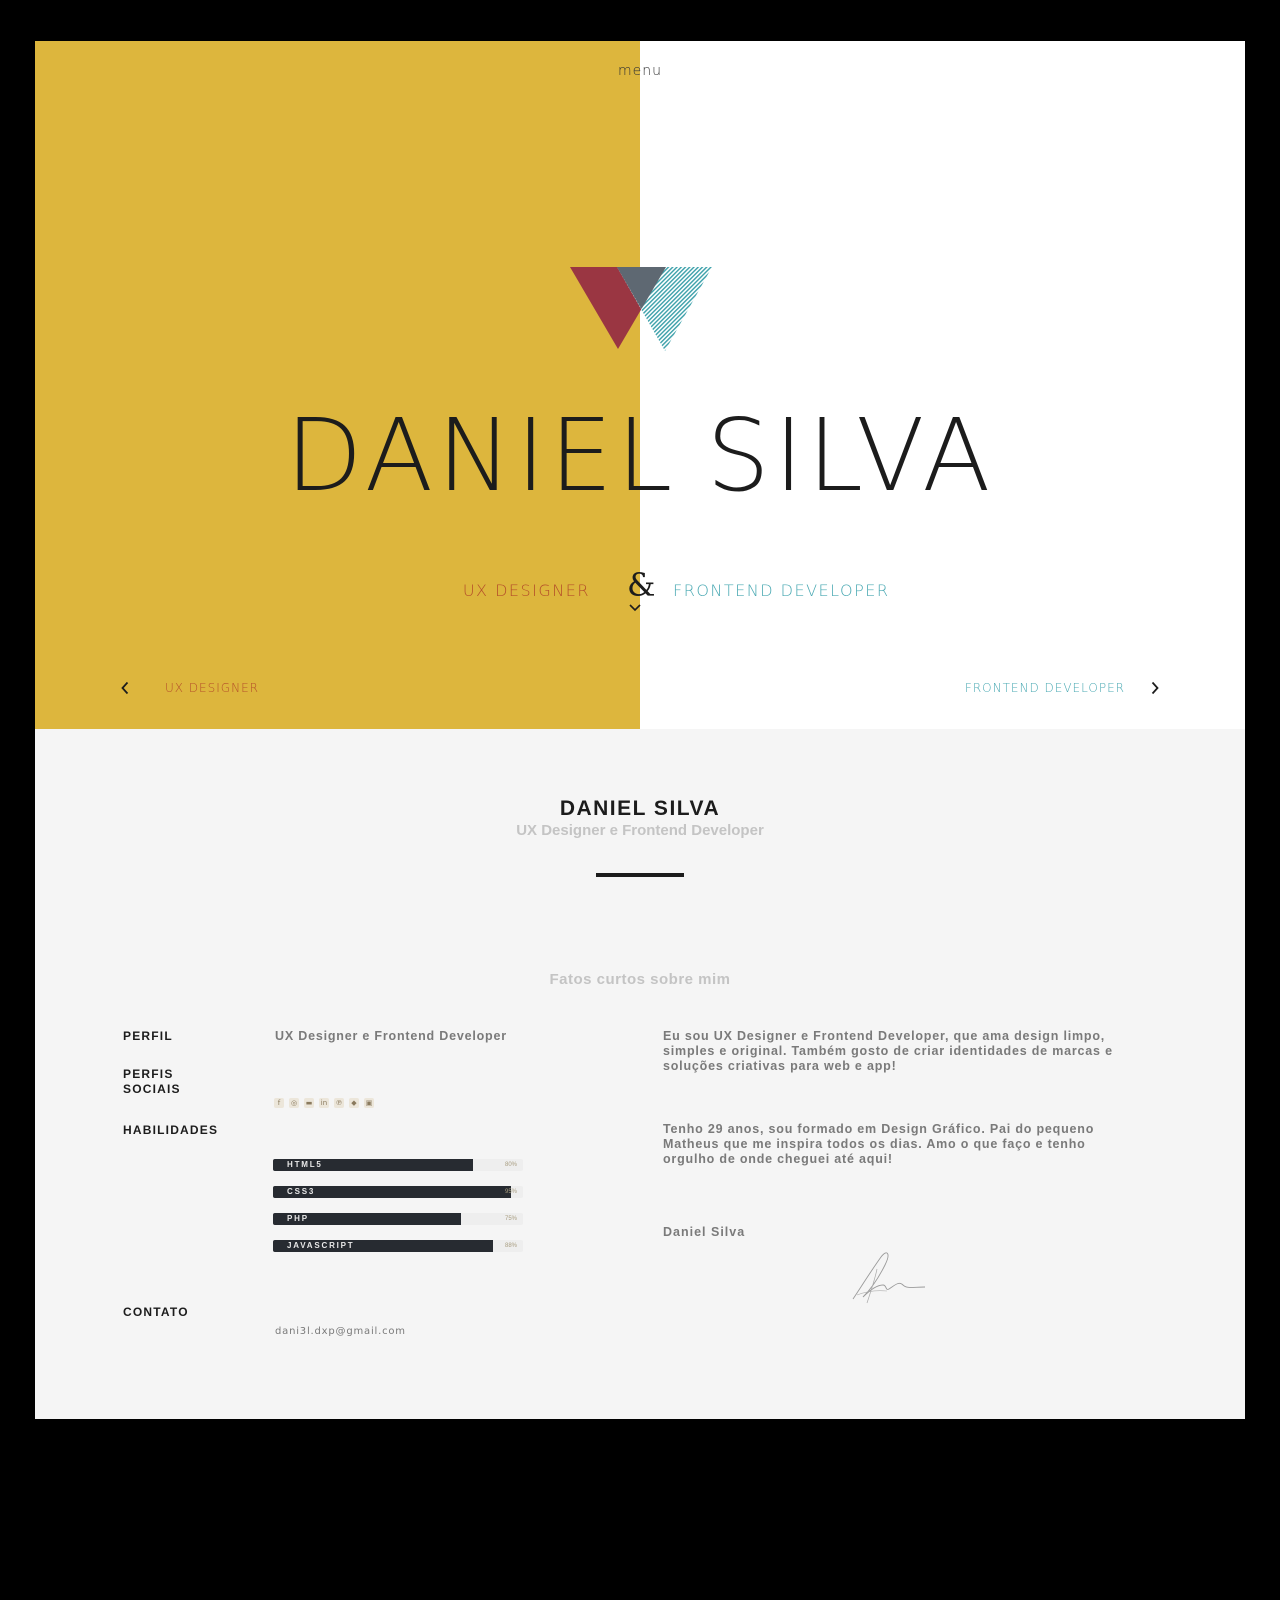  What do you see at coordinates (526, 590) in the screenshot?
I see `role-ux-designer: UX Designer` at bounding box center [526, 590].